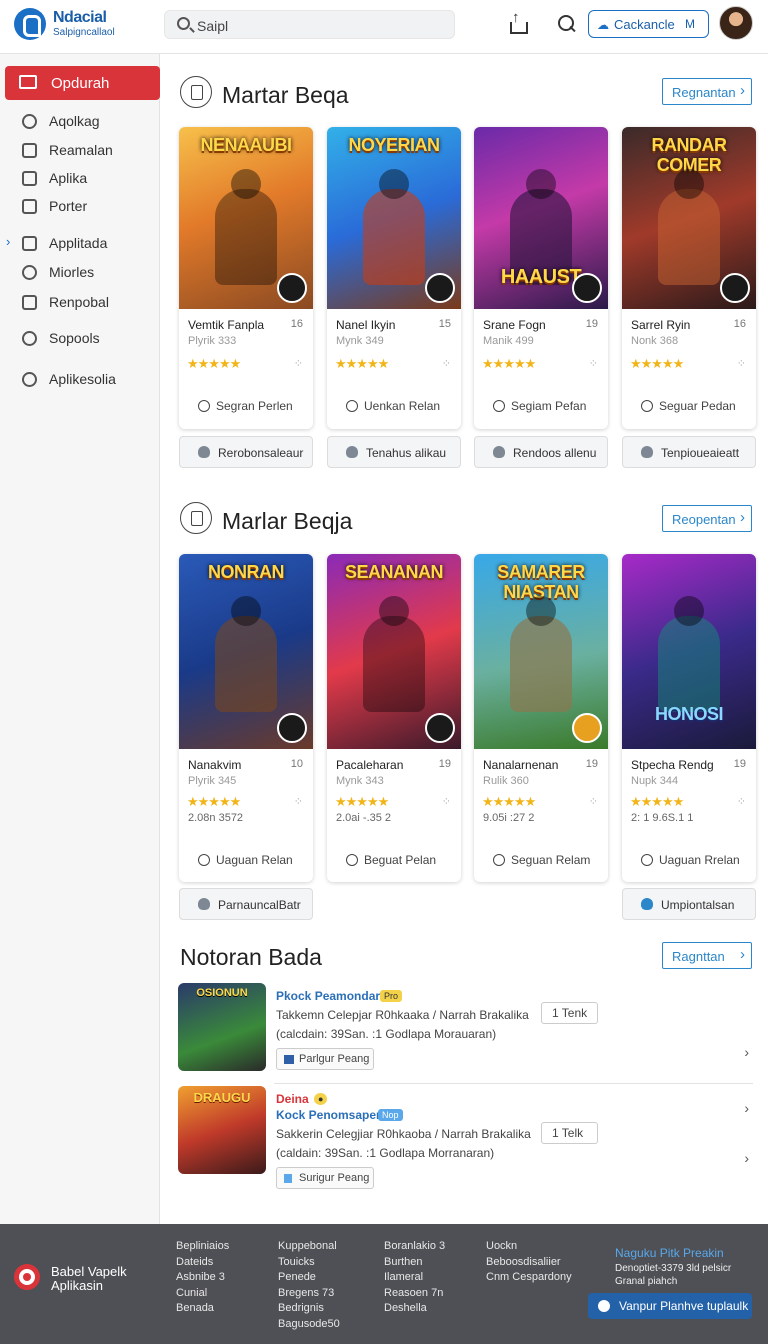 The width and height of the screenshot is (768, 1344). I want to click on divider, so click(513, 1083).